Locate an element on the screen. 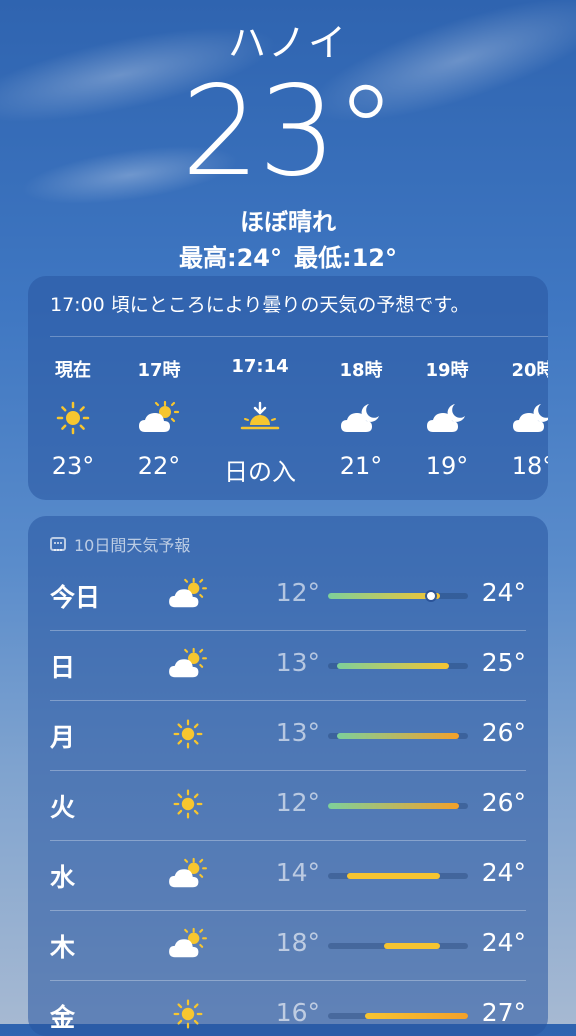 The width and height of the screenshot is (576, 1036). hour-temp: 22° is located at coordinates (159, 466).